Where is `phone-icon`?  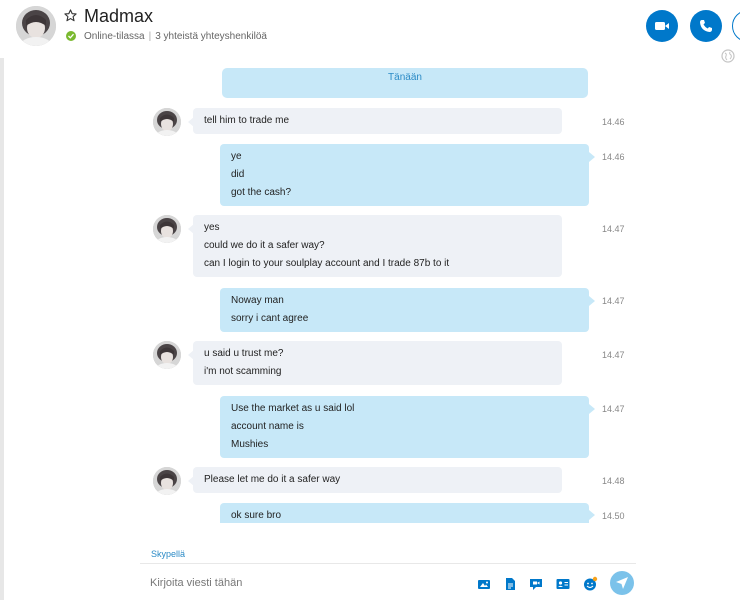 phone-icon is located at coordinates (706, 26).